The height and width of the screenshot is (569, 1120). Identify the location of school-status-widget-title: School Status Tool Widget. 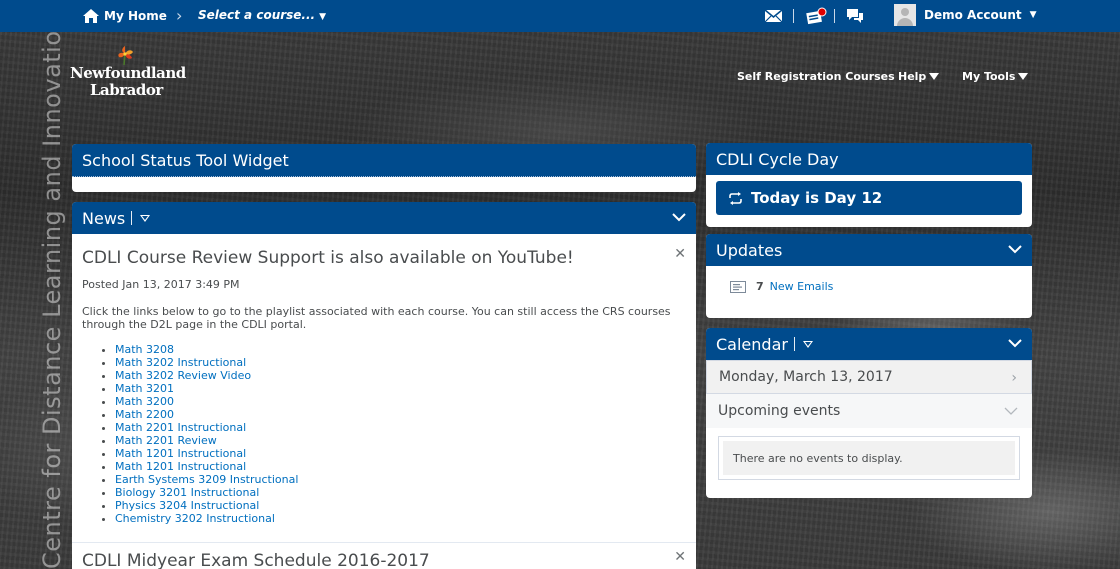
(185, 160).